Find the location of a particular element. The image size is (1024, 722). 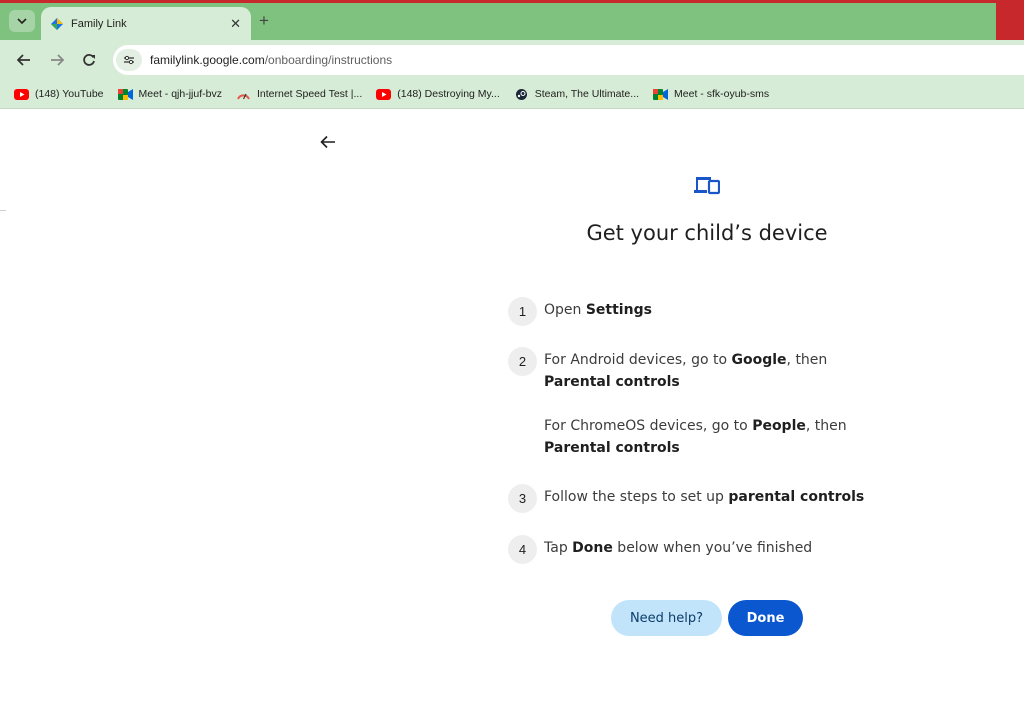

chevron-down-icon is located at coordinates (22, 21).